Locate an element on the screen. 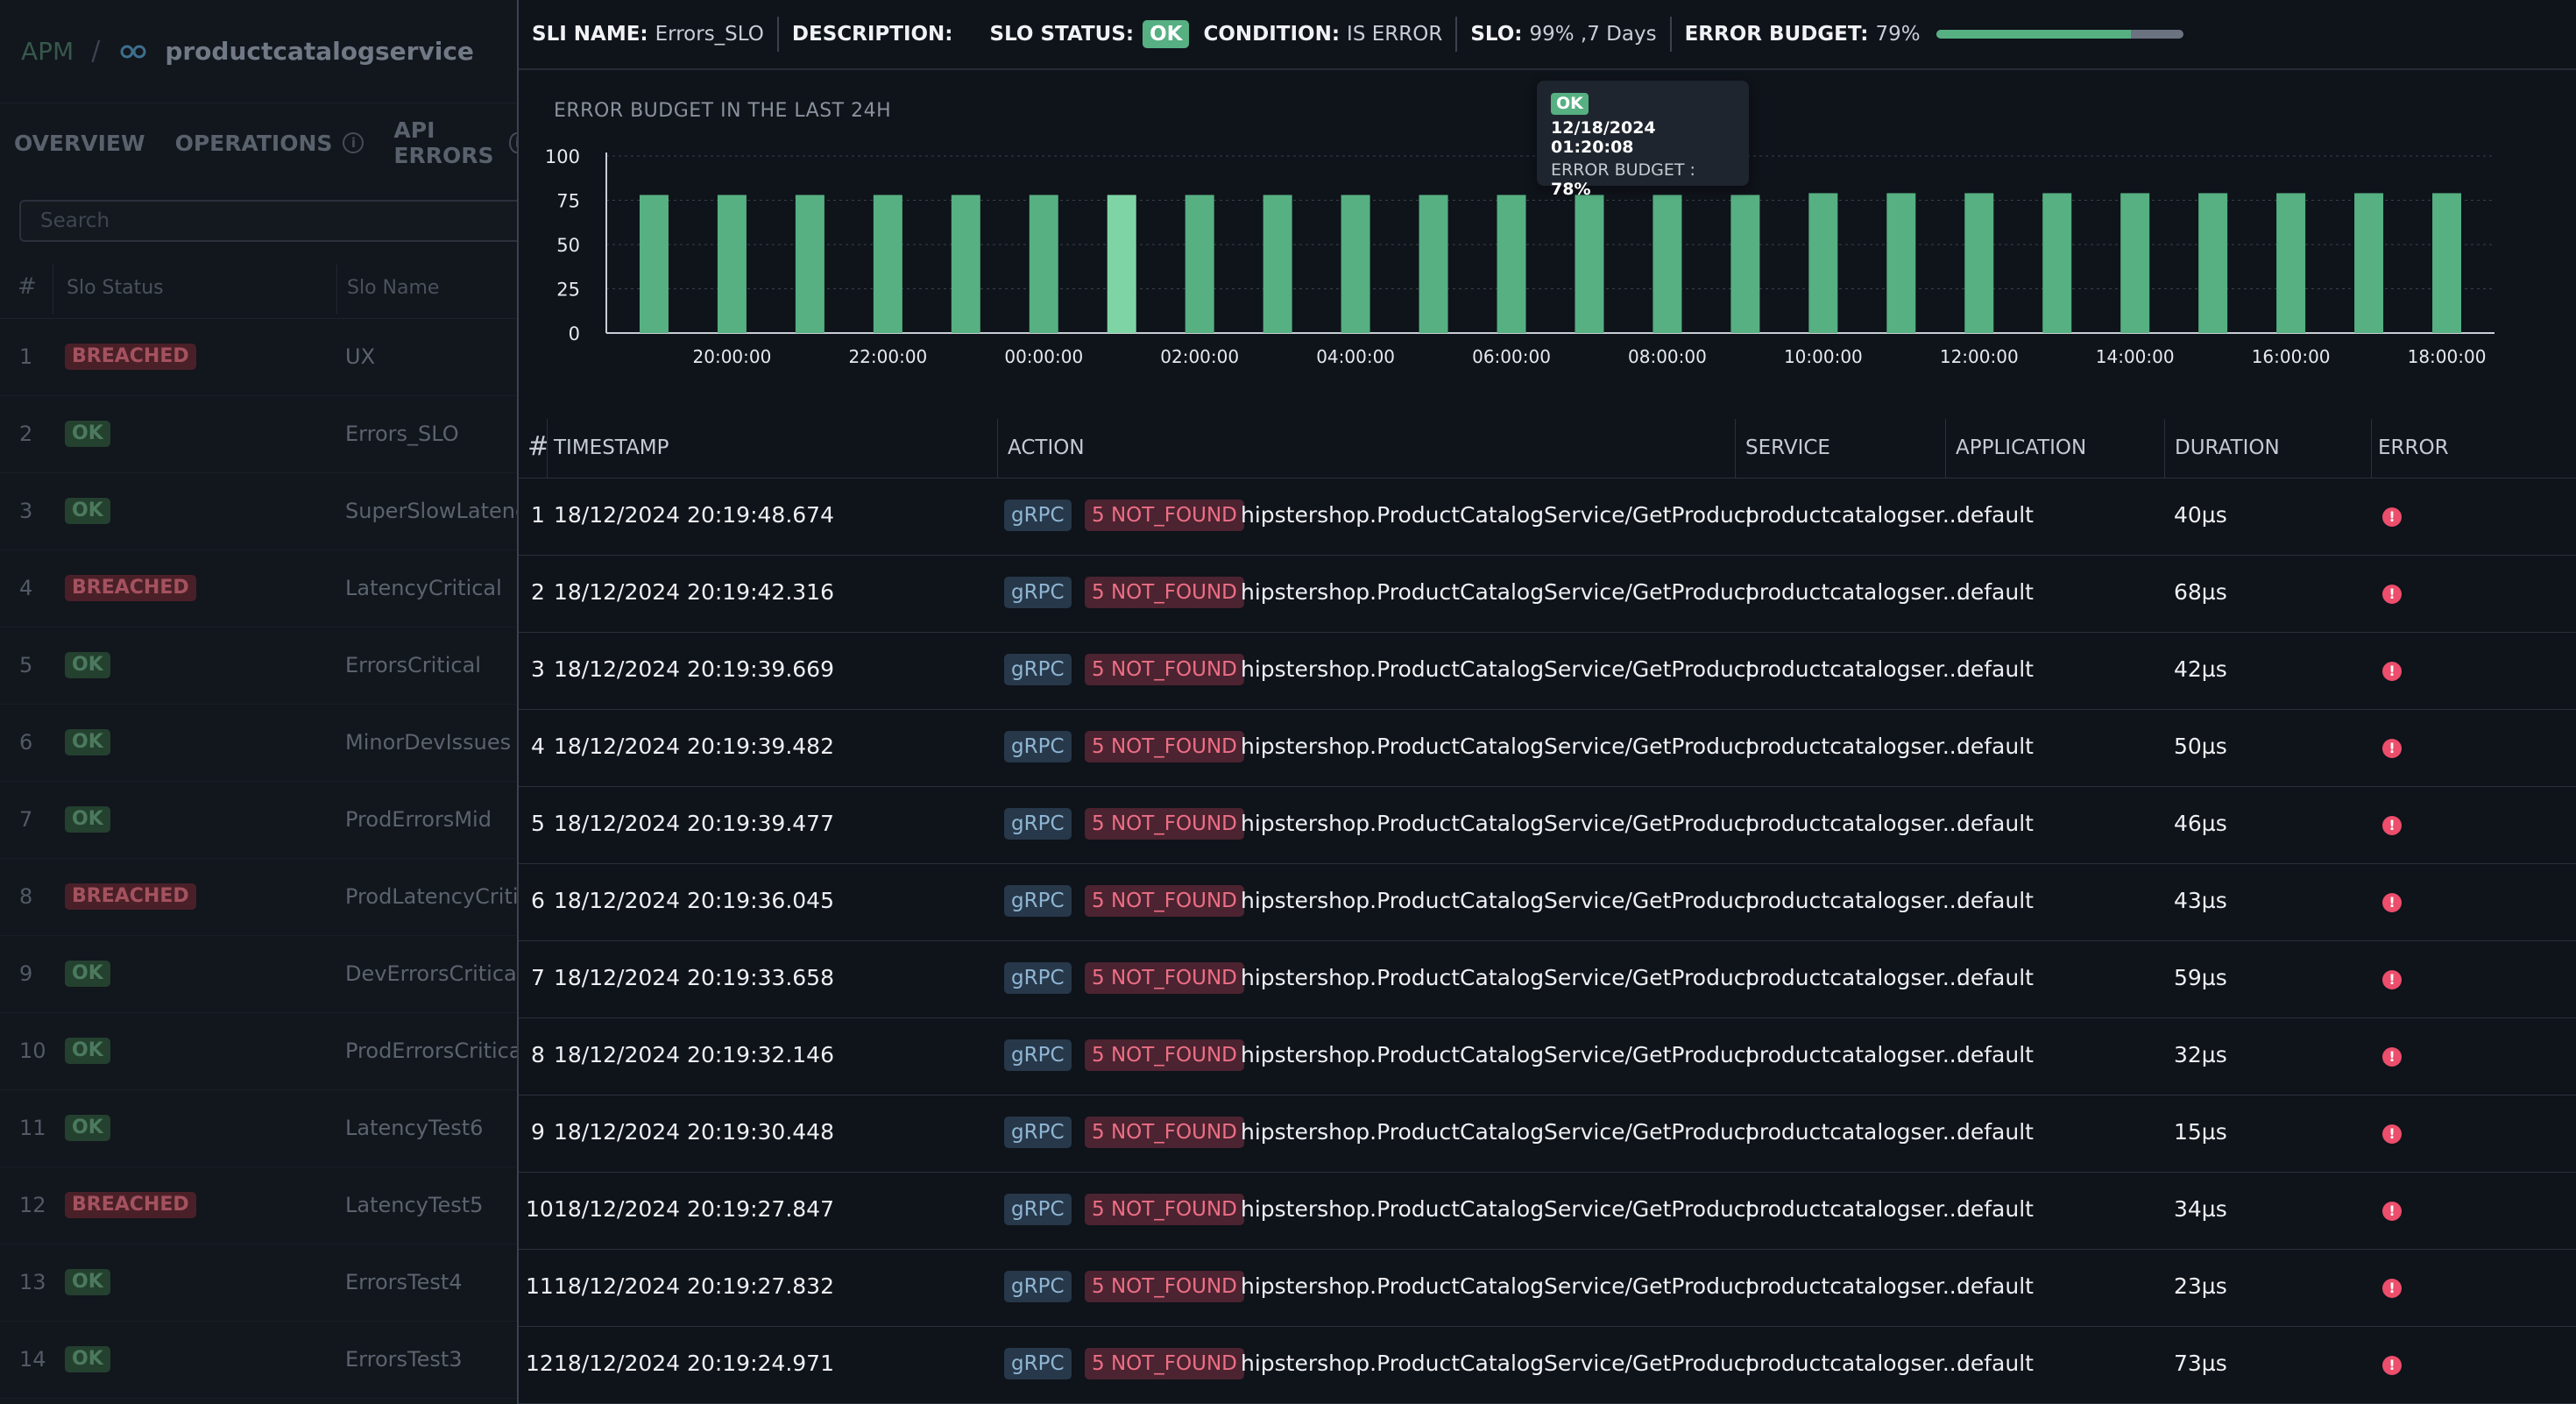  tab-api-errors: API ERRORS i is located at coordinates (455, 142).